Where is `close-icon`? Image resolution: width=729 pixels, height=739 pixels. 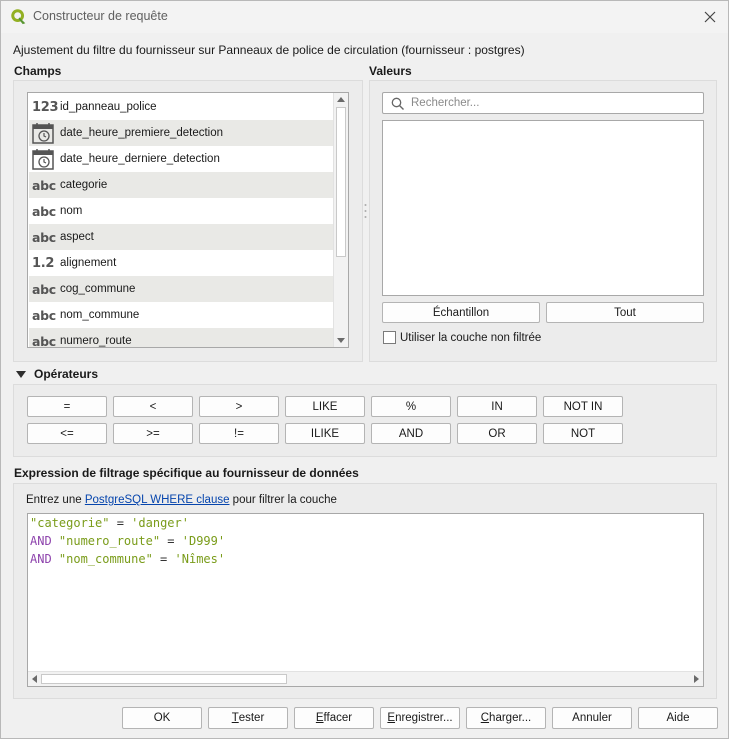
close-icon is located at coordinates (710, 17).